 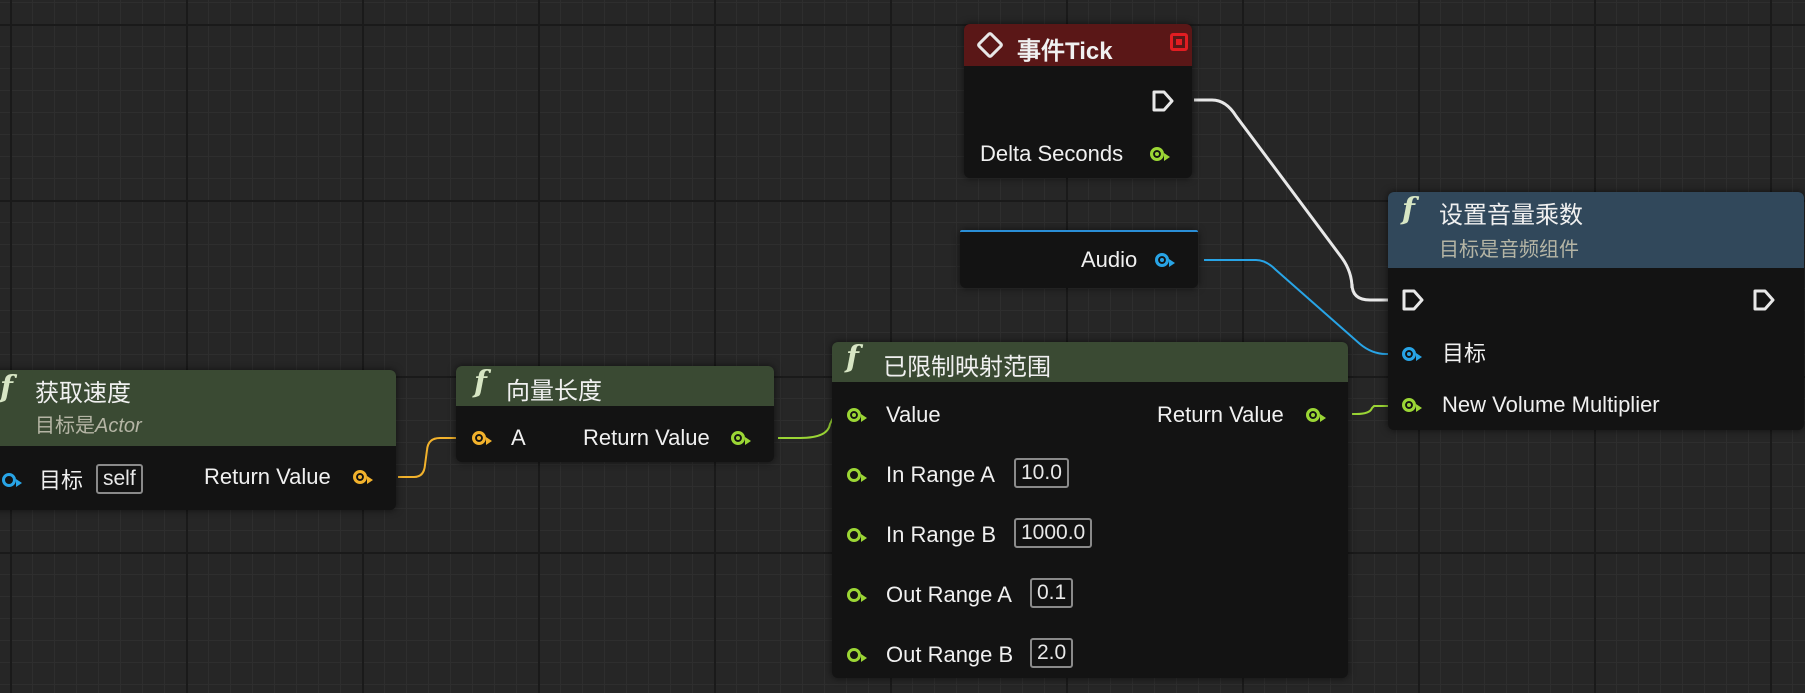 I want to click on out-range-a-field: 0.1, so click(x=1052, y=593).